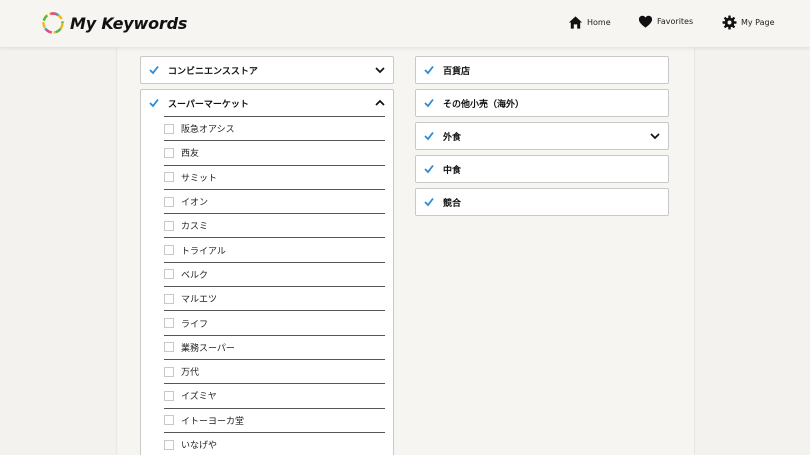  I want to click on nav-favorites-label: Favorites, so click(675, 21).